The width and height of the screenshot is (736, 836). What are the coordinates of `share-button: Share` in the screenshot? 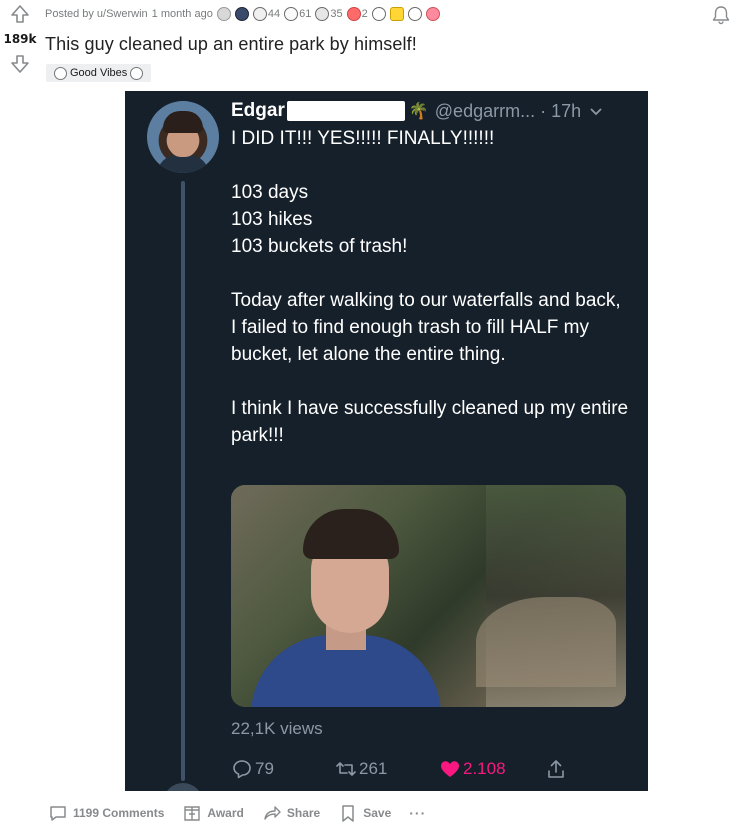 It's located at (291, 813).